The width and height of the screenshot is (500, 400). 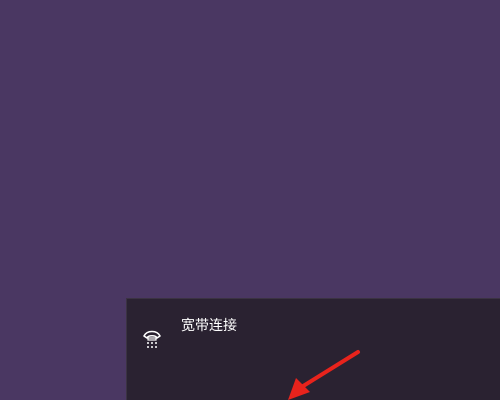 I want to click on network-item-label: 宽带连接, so click(x=209, y=326).